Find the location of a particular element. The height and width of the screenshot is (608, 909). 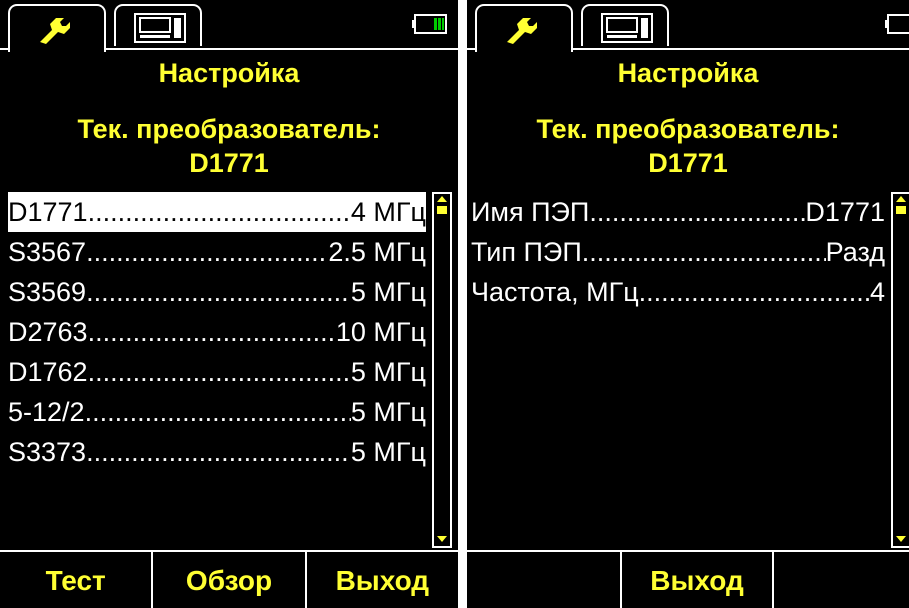

list-item: D276310 МГц is located at coordinates (217, 332).